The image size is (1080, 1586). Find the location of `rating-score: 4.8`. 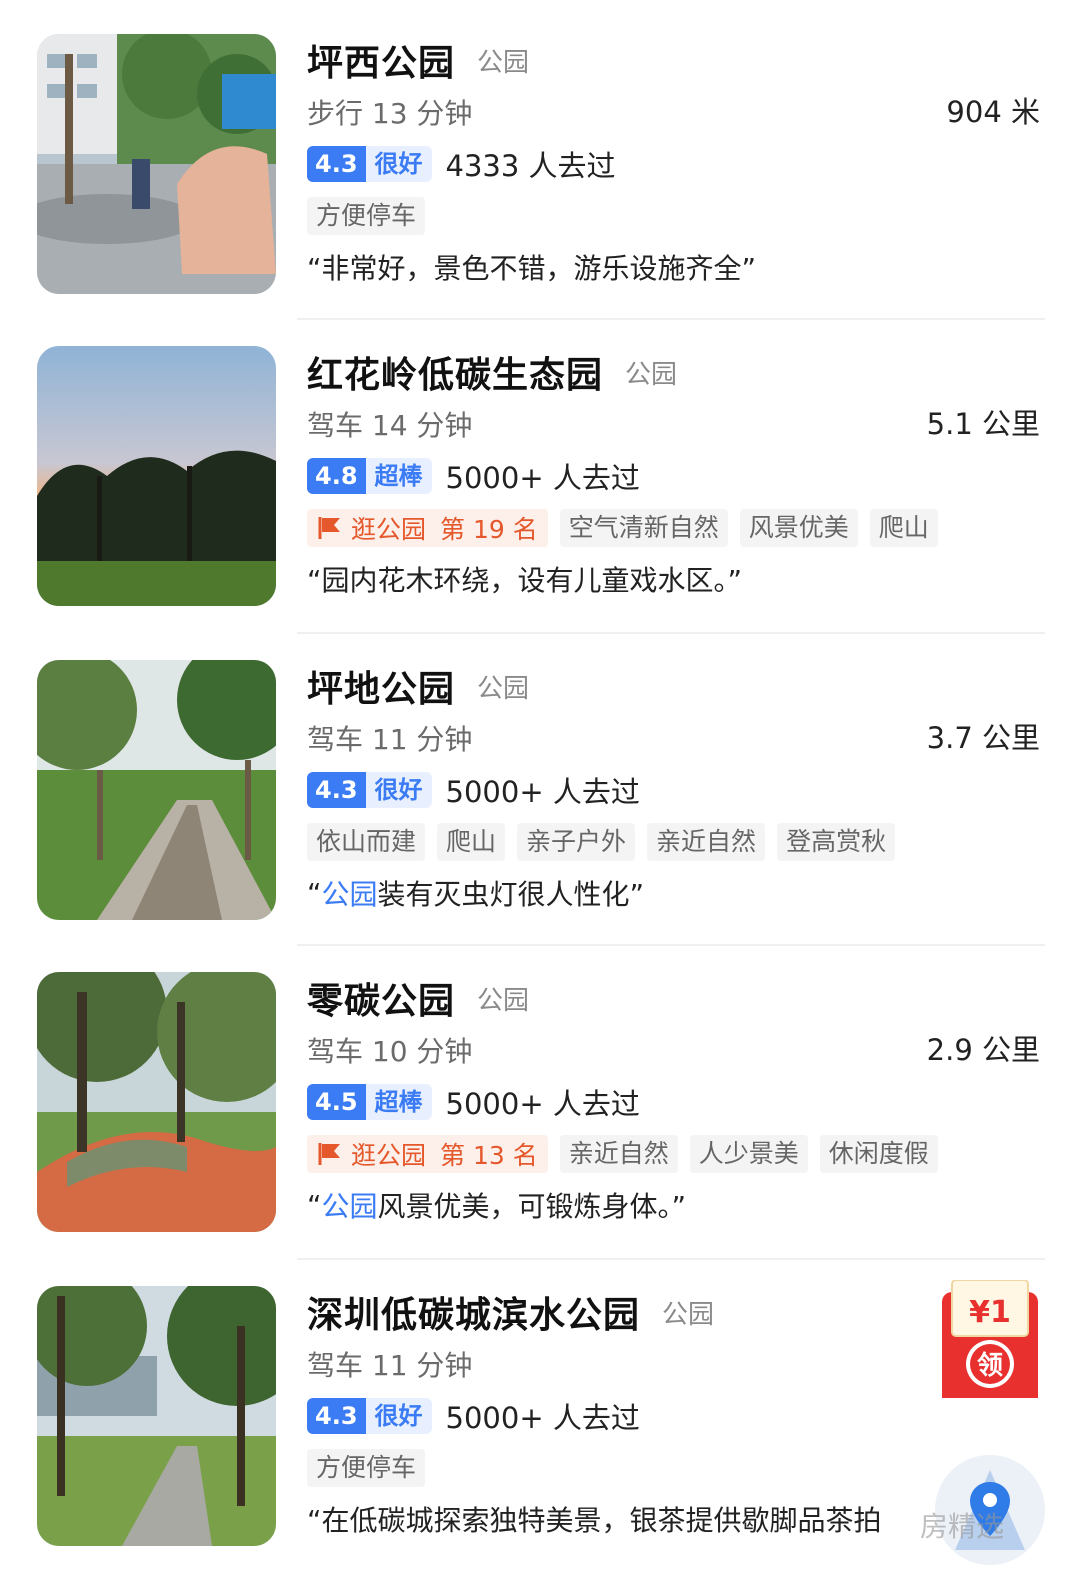

rating-score: 4.8 is located at coordinates (336, 476).